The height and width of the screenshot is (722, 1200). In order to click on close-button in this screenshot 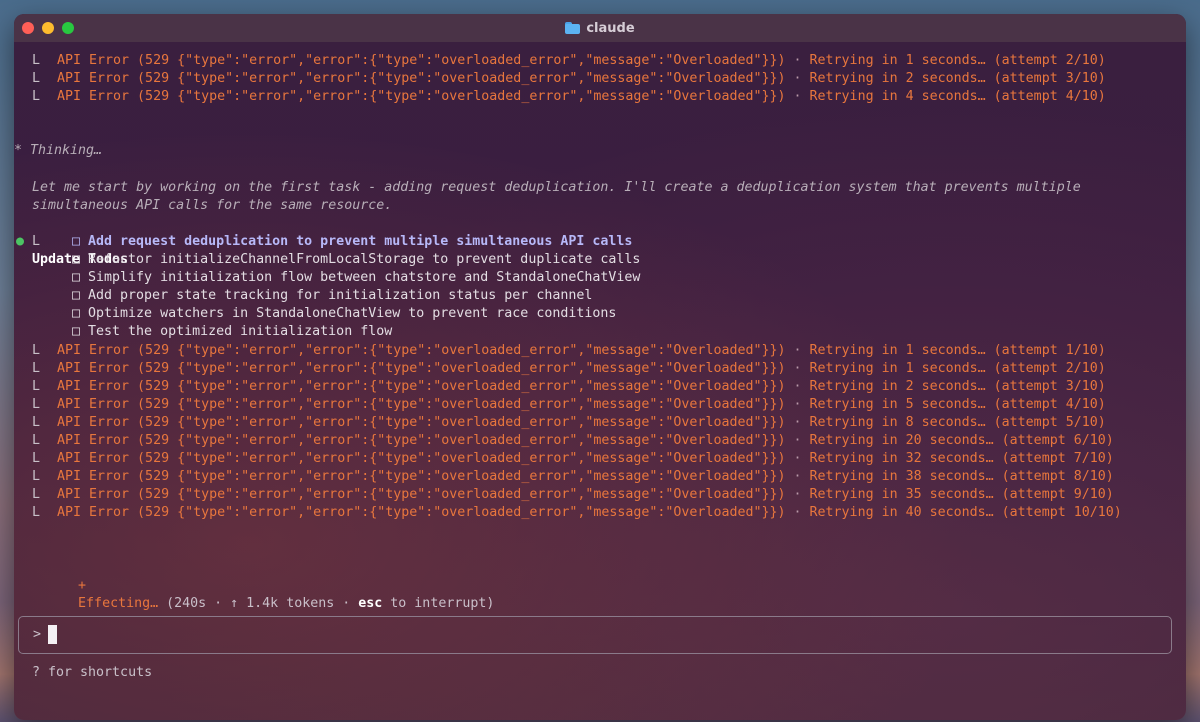, I will do `click(28, 28)`.